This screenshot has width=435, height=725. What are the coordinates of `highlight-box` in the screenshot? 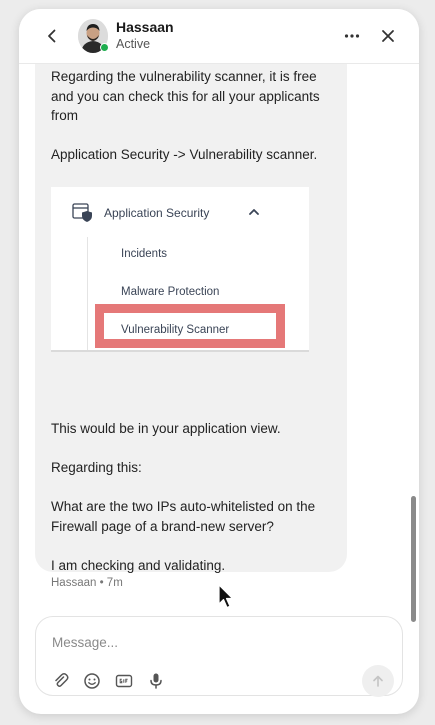 It's located at (190, 326).